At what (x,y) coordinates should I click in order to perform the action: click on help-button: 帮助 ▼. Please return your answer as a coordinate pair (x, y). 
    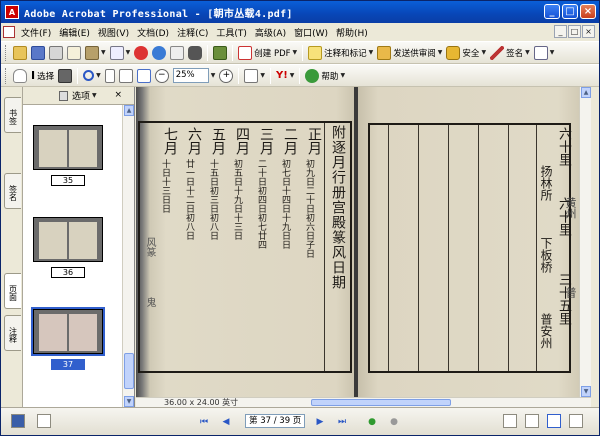
    Looking at the image, I should click on (325, 76).